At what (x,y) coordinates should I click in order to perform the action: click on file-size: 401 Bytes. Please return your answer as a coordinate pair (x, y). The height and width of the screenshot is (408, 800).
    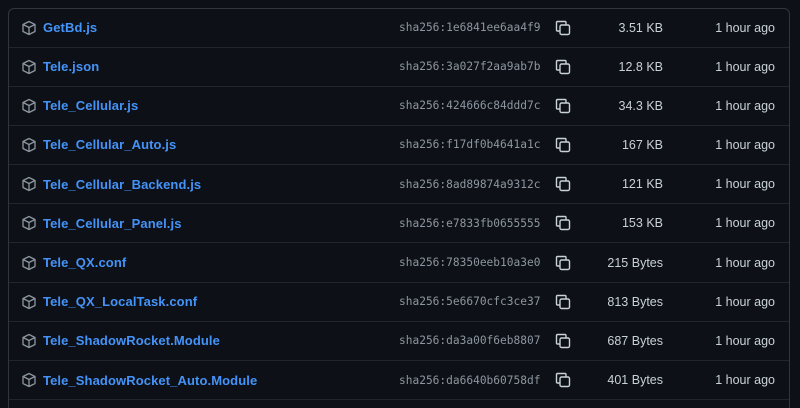
    Looking at the image, I should click on (635, 380).